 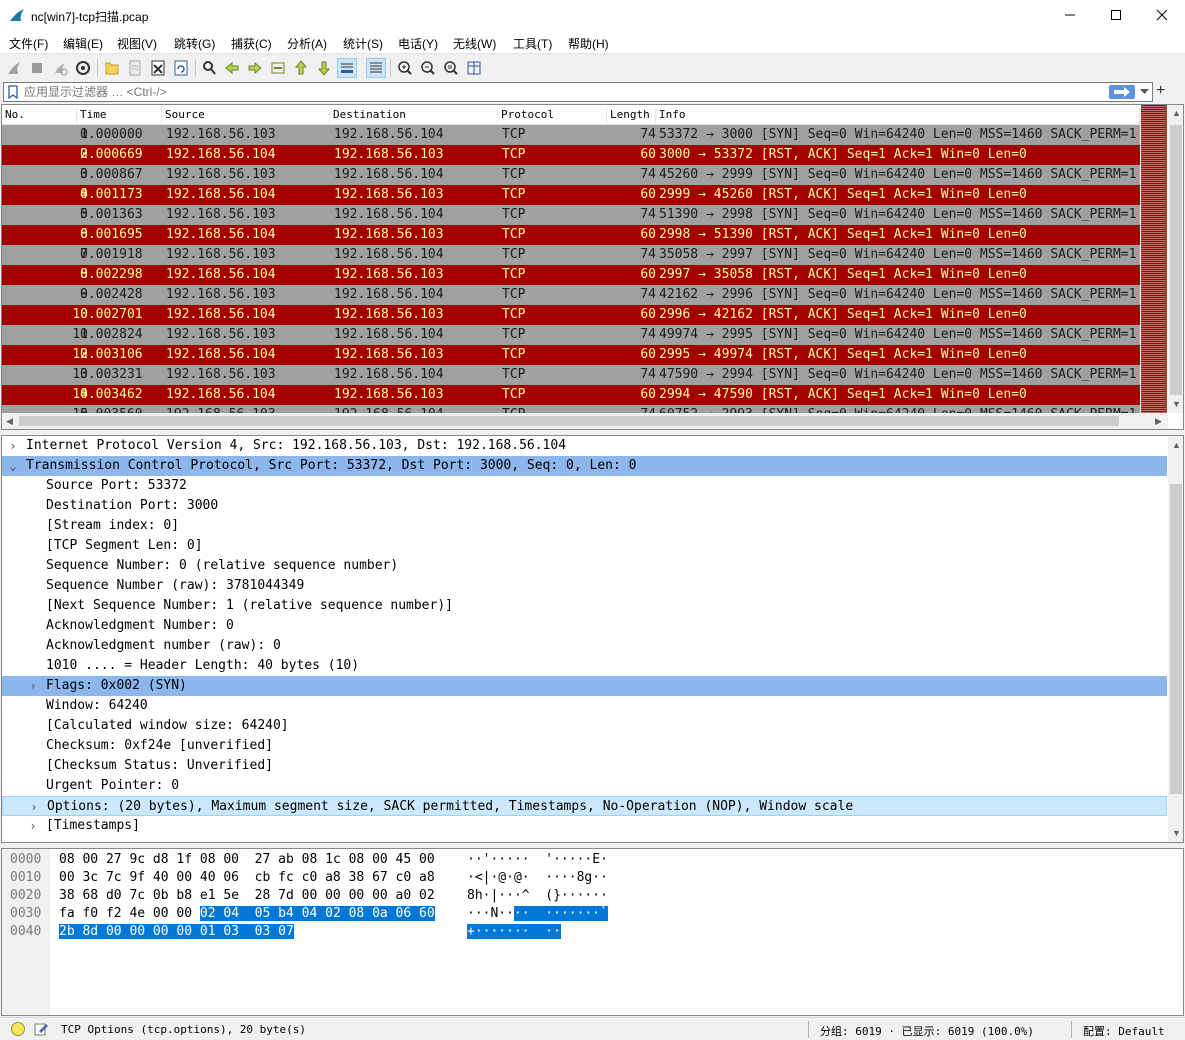 What do you see at coordinates (119, 116) in the screenshot?
I see `column-header-time: Time` at bounding box center [119, 116].